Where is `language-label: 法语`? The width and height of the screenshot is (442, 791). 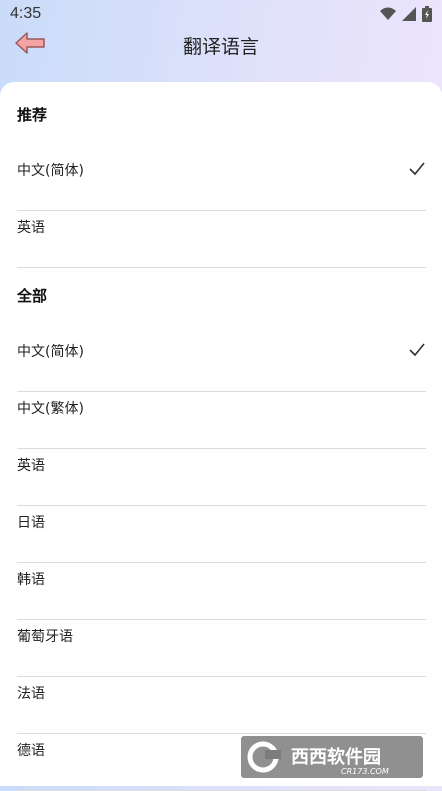
language-label: 法语 is located at coordinates (31, 694).